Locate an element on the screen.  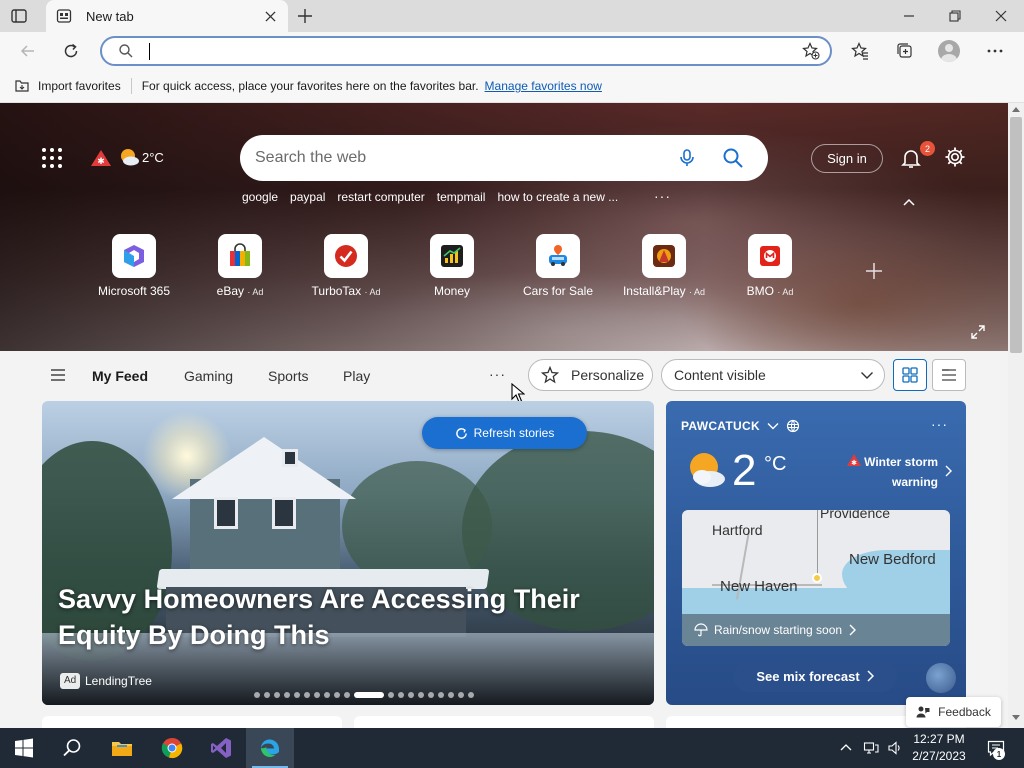
address-input is located at coordinates (448, 51).